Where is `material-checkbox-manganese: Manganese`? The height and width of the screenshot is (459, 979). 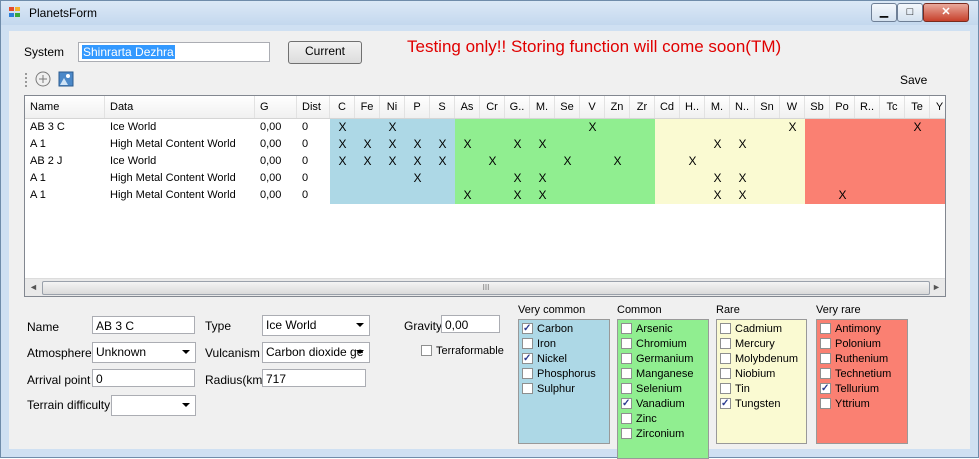
material-checkbox-manganese: Manganese is located at coordinates (657, 374).